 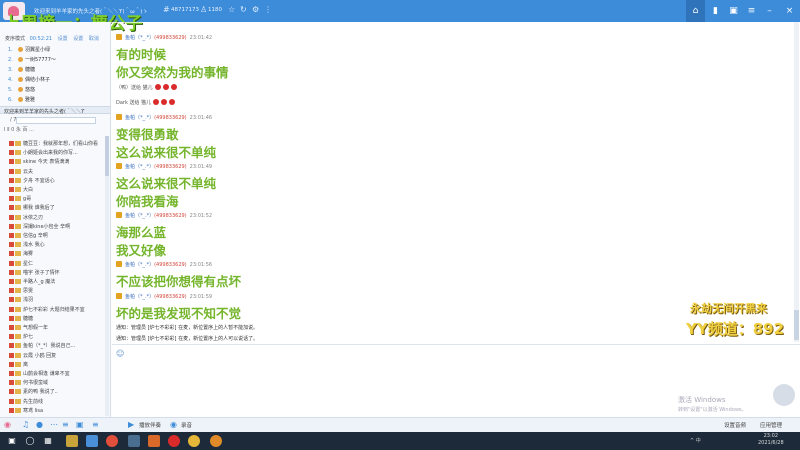 I want to click on user-icon, so click(x=20, y=79).